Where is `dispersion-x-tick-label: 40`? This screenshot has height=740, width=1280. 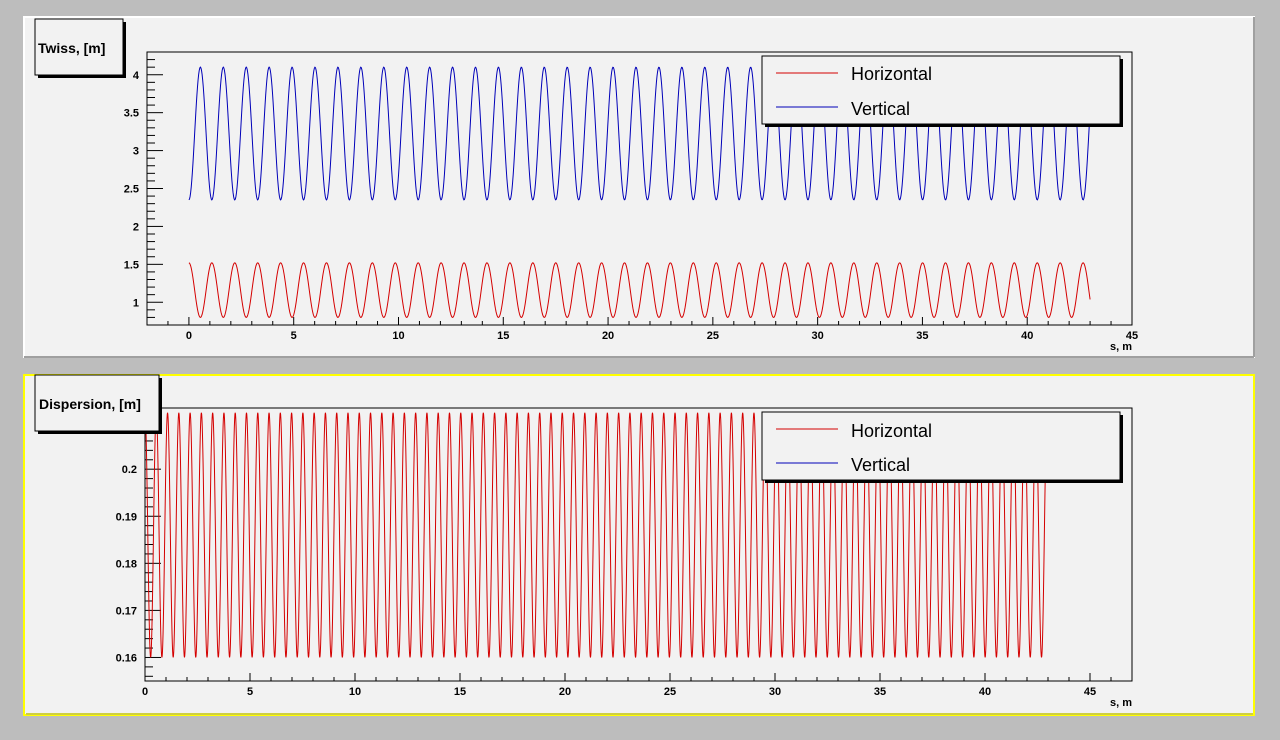
dispersion-x-tick-label: 40 is located at coordinates (985, 692).